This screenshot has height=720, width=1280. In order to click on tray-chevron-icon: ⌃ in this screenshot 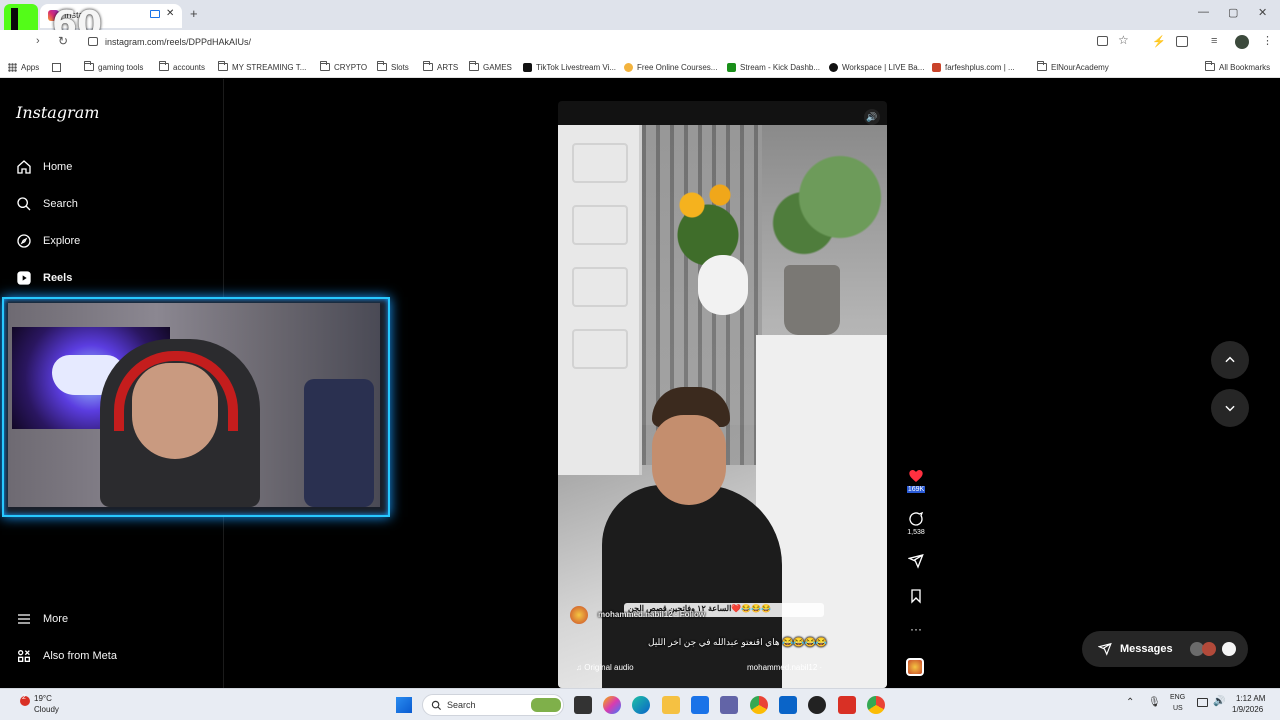, I will do `click(1130, 702)`.